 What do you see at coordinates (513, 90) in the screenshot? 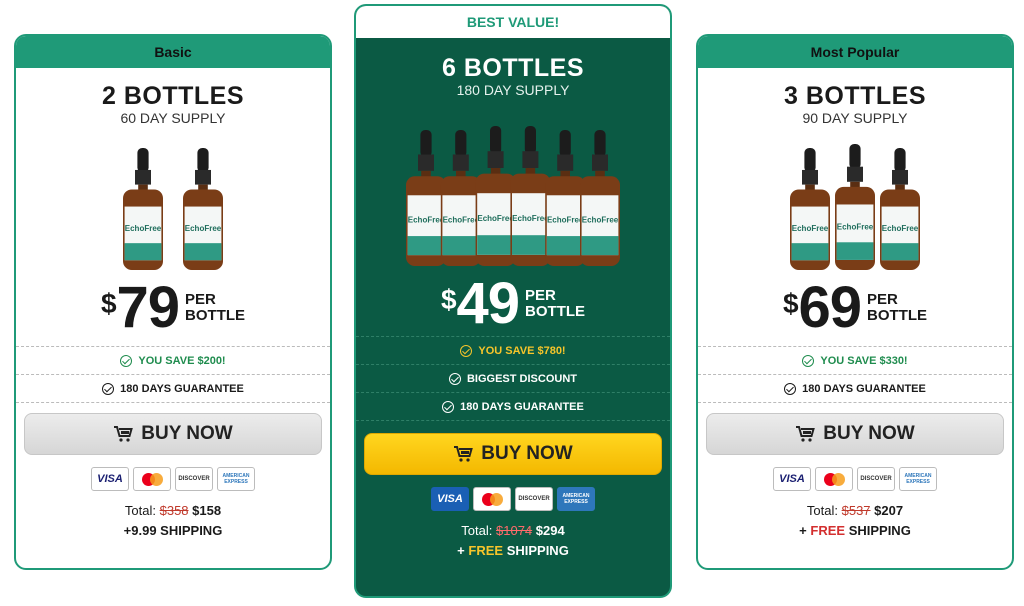
I see `plan-supply: 180 DAY SUPPLY` at bounding box center [513, 90].